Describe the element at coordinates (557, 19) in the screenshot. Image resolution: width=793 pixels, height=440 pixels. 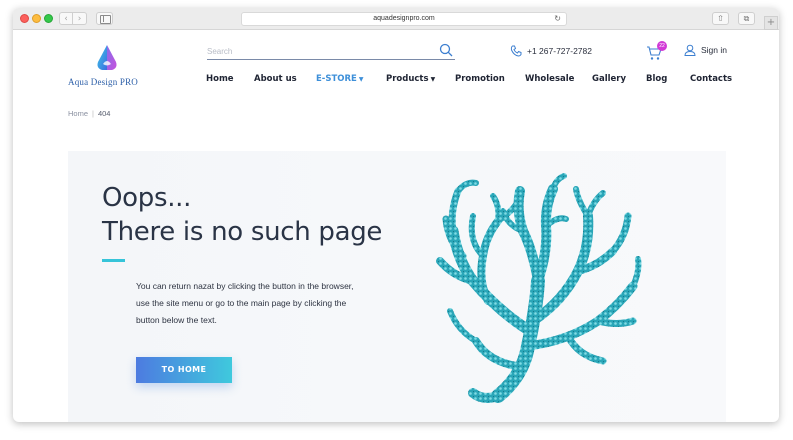
I see `reload-icon: ↻` at that location.